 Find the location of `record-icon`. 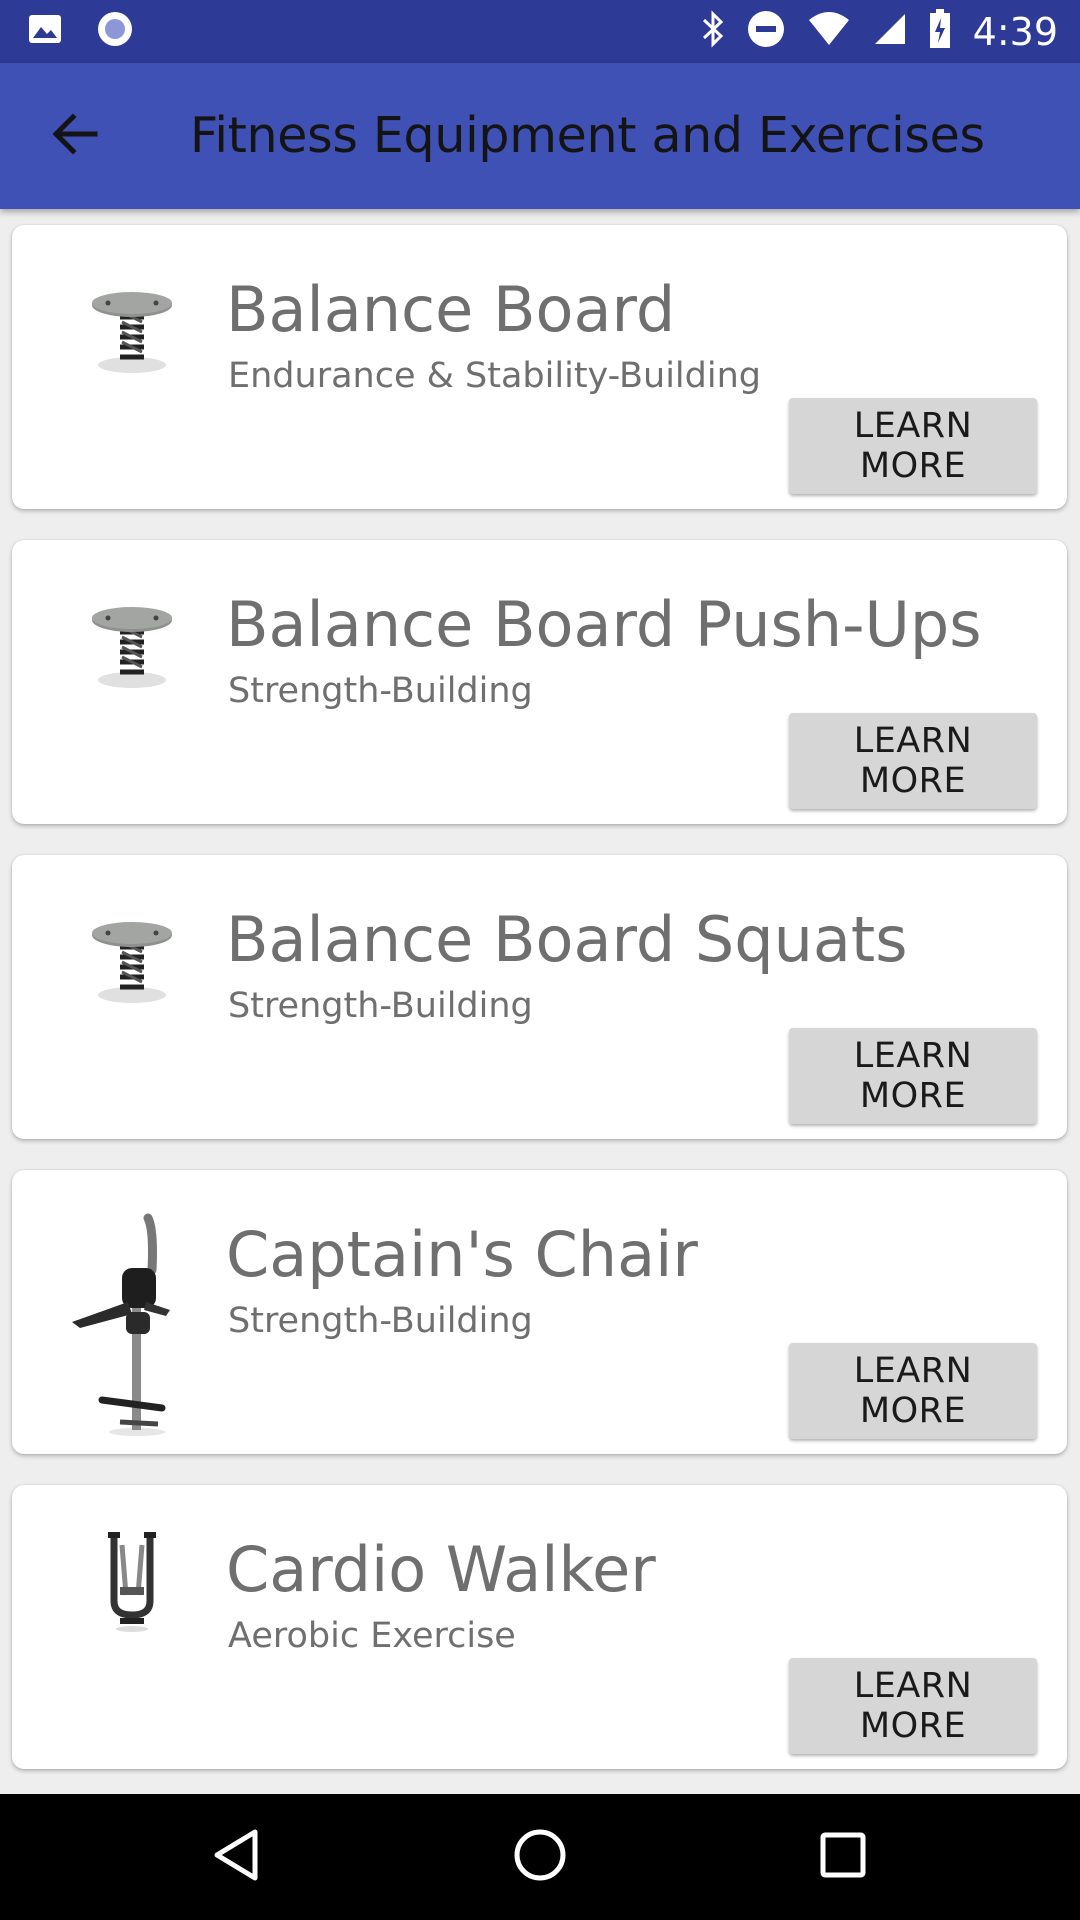

record-icon is located at coordinates (115, 31).